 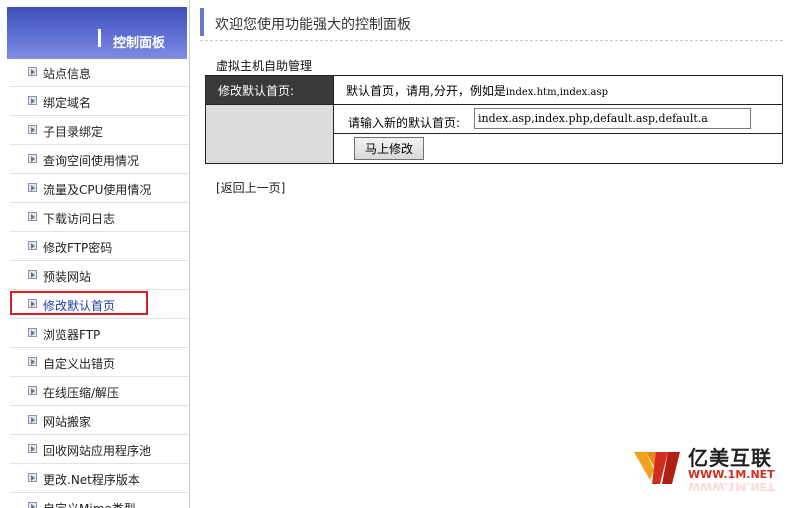 What do you see at coordinates (99, 275) in the screenshot?
I see `sidebar-item-preinstall-site: 预装网站` at bounding box center [99, 275].